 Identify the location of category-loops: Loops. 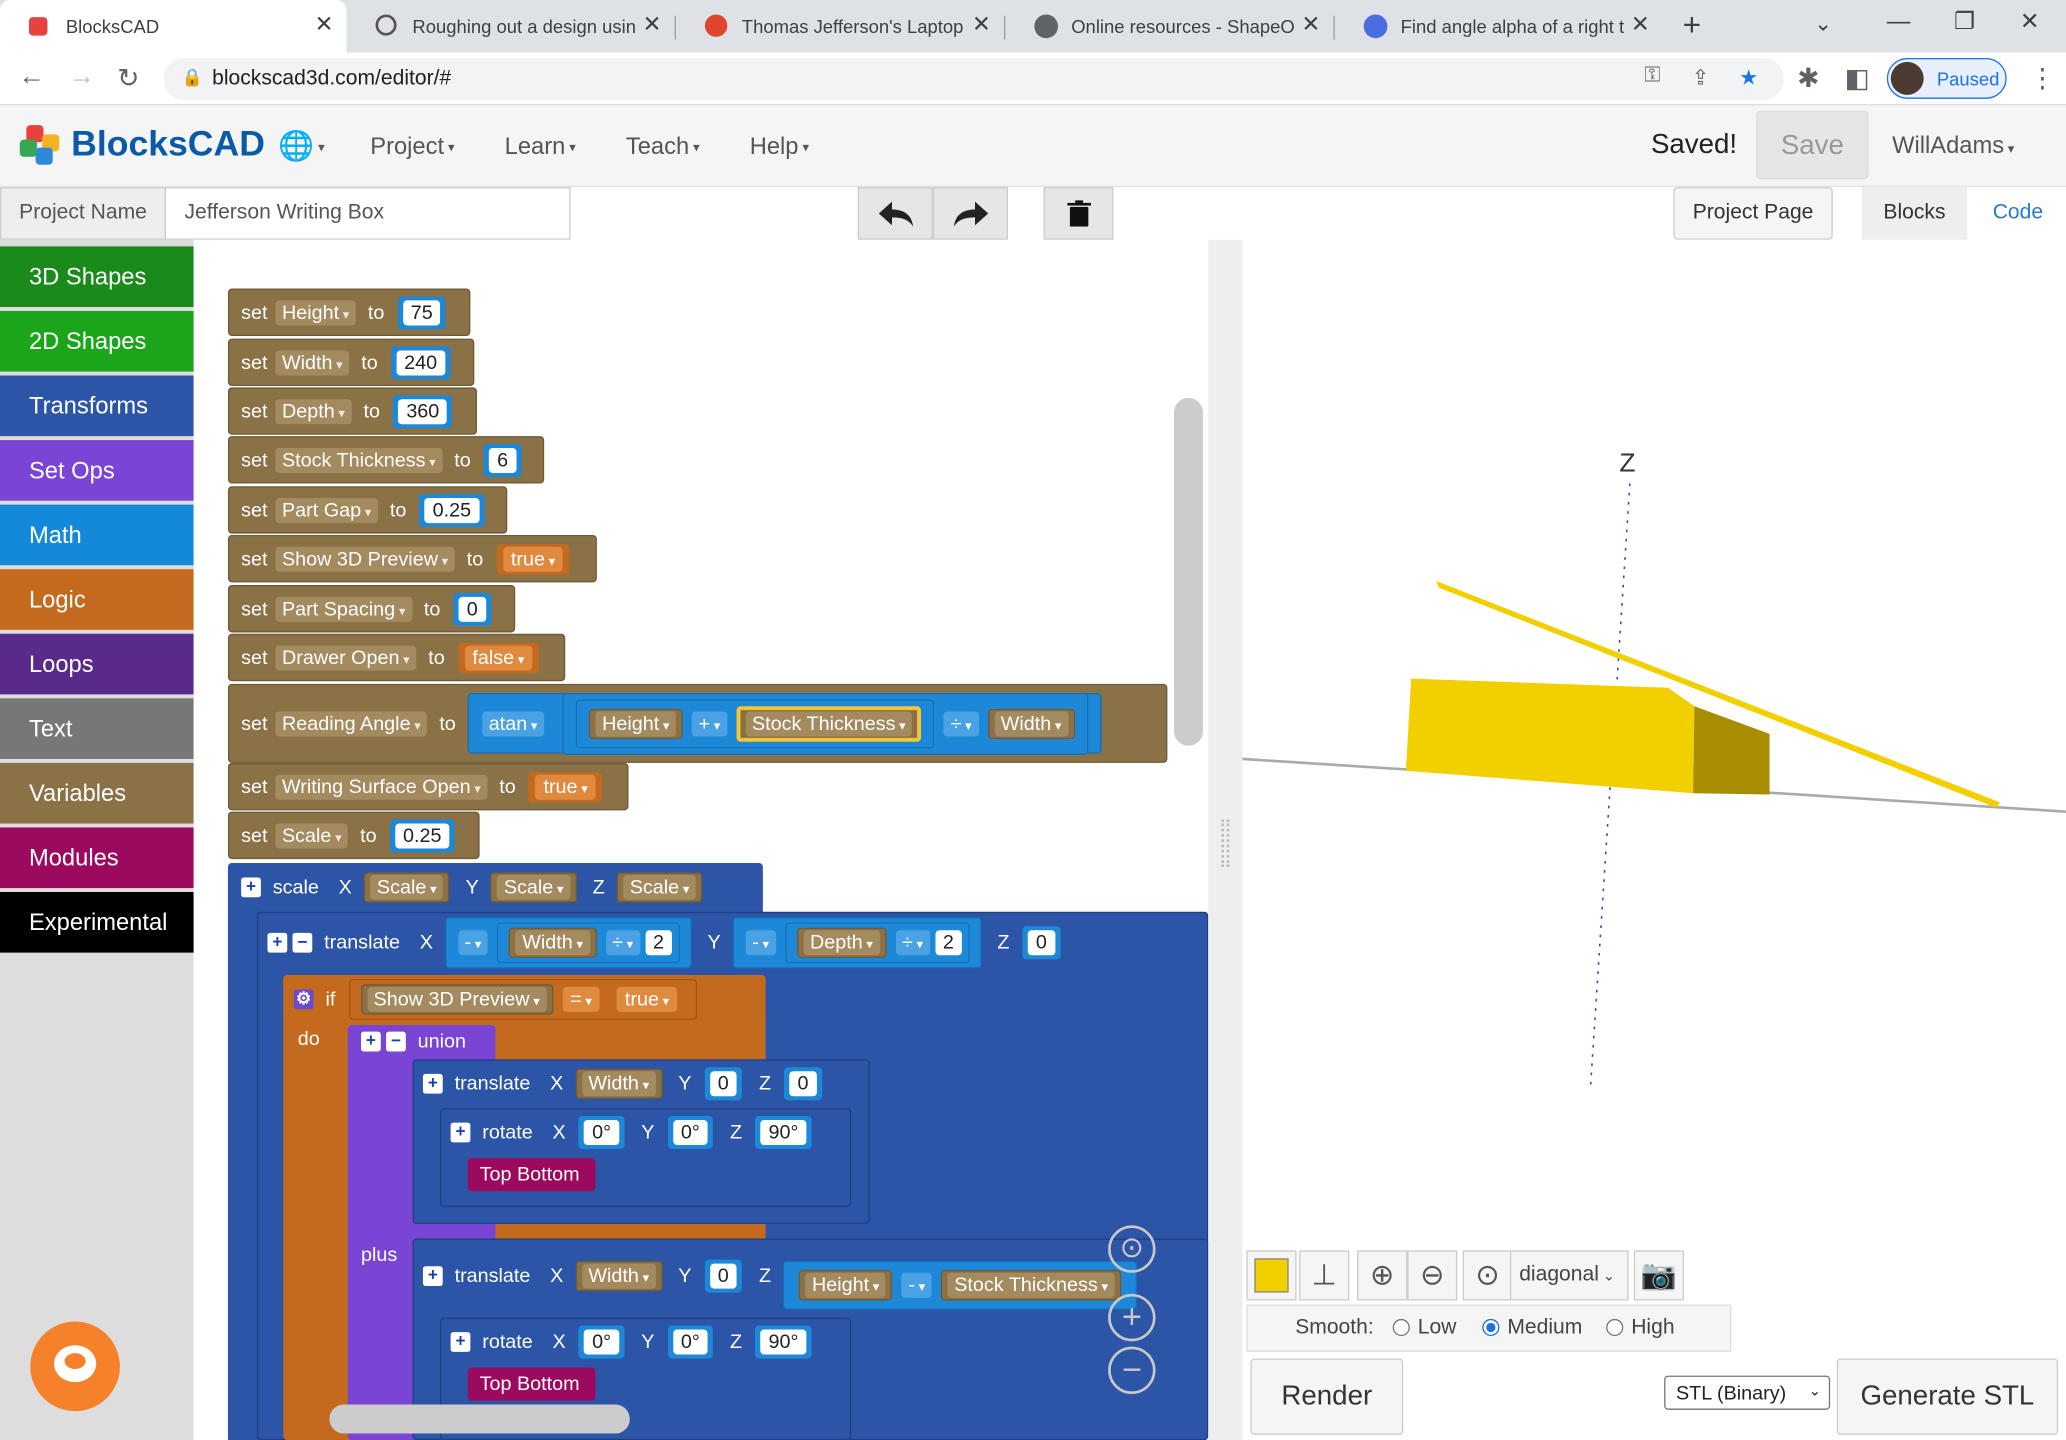
(97, 664).